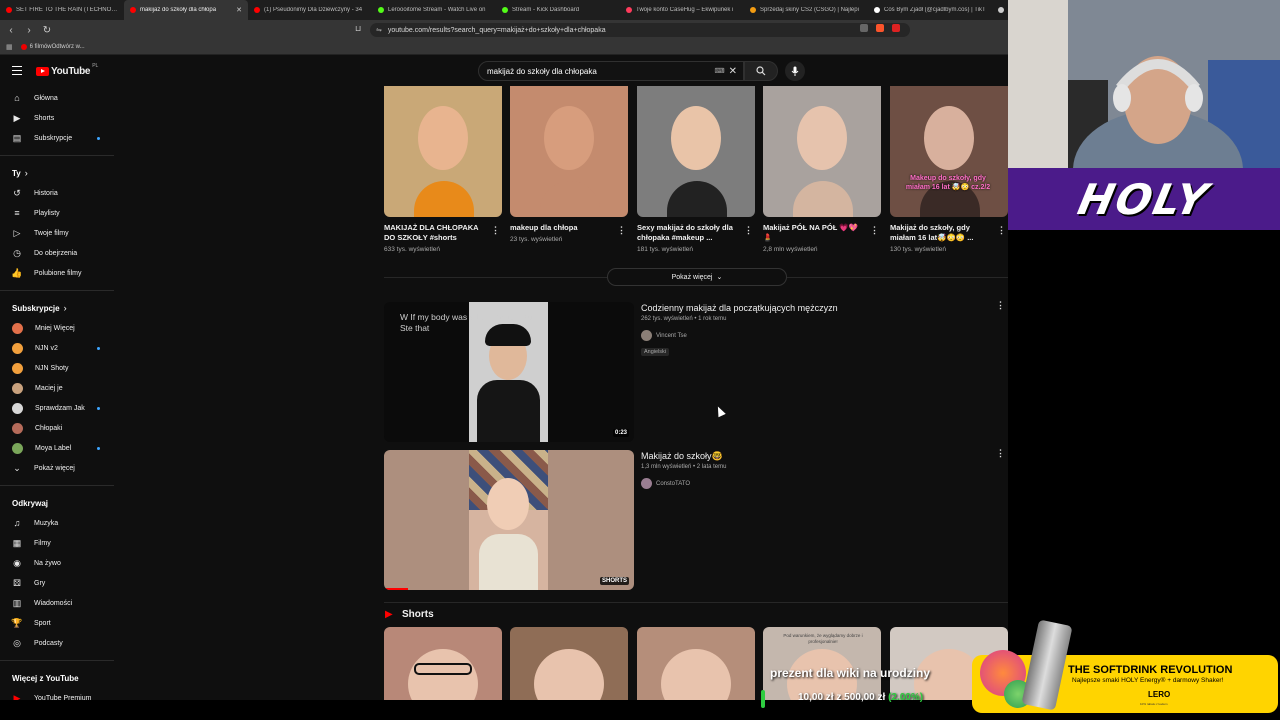 Image resolution: width=1280 pixels, height=720 pixels. What do you see at coordinates (59, 308) in the screenshot?
I see `sidebar-subscriptions-header: Subskrypcje ›` at bounding box center [59, 308].